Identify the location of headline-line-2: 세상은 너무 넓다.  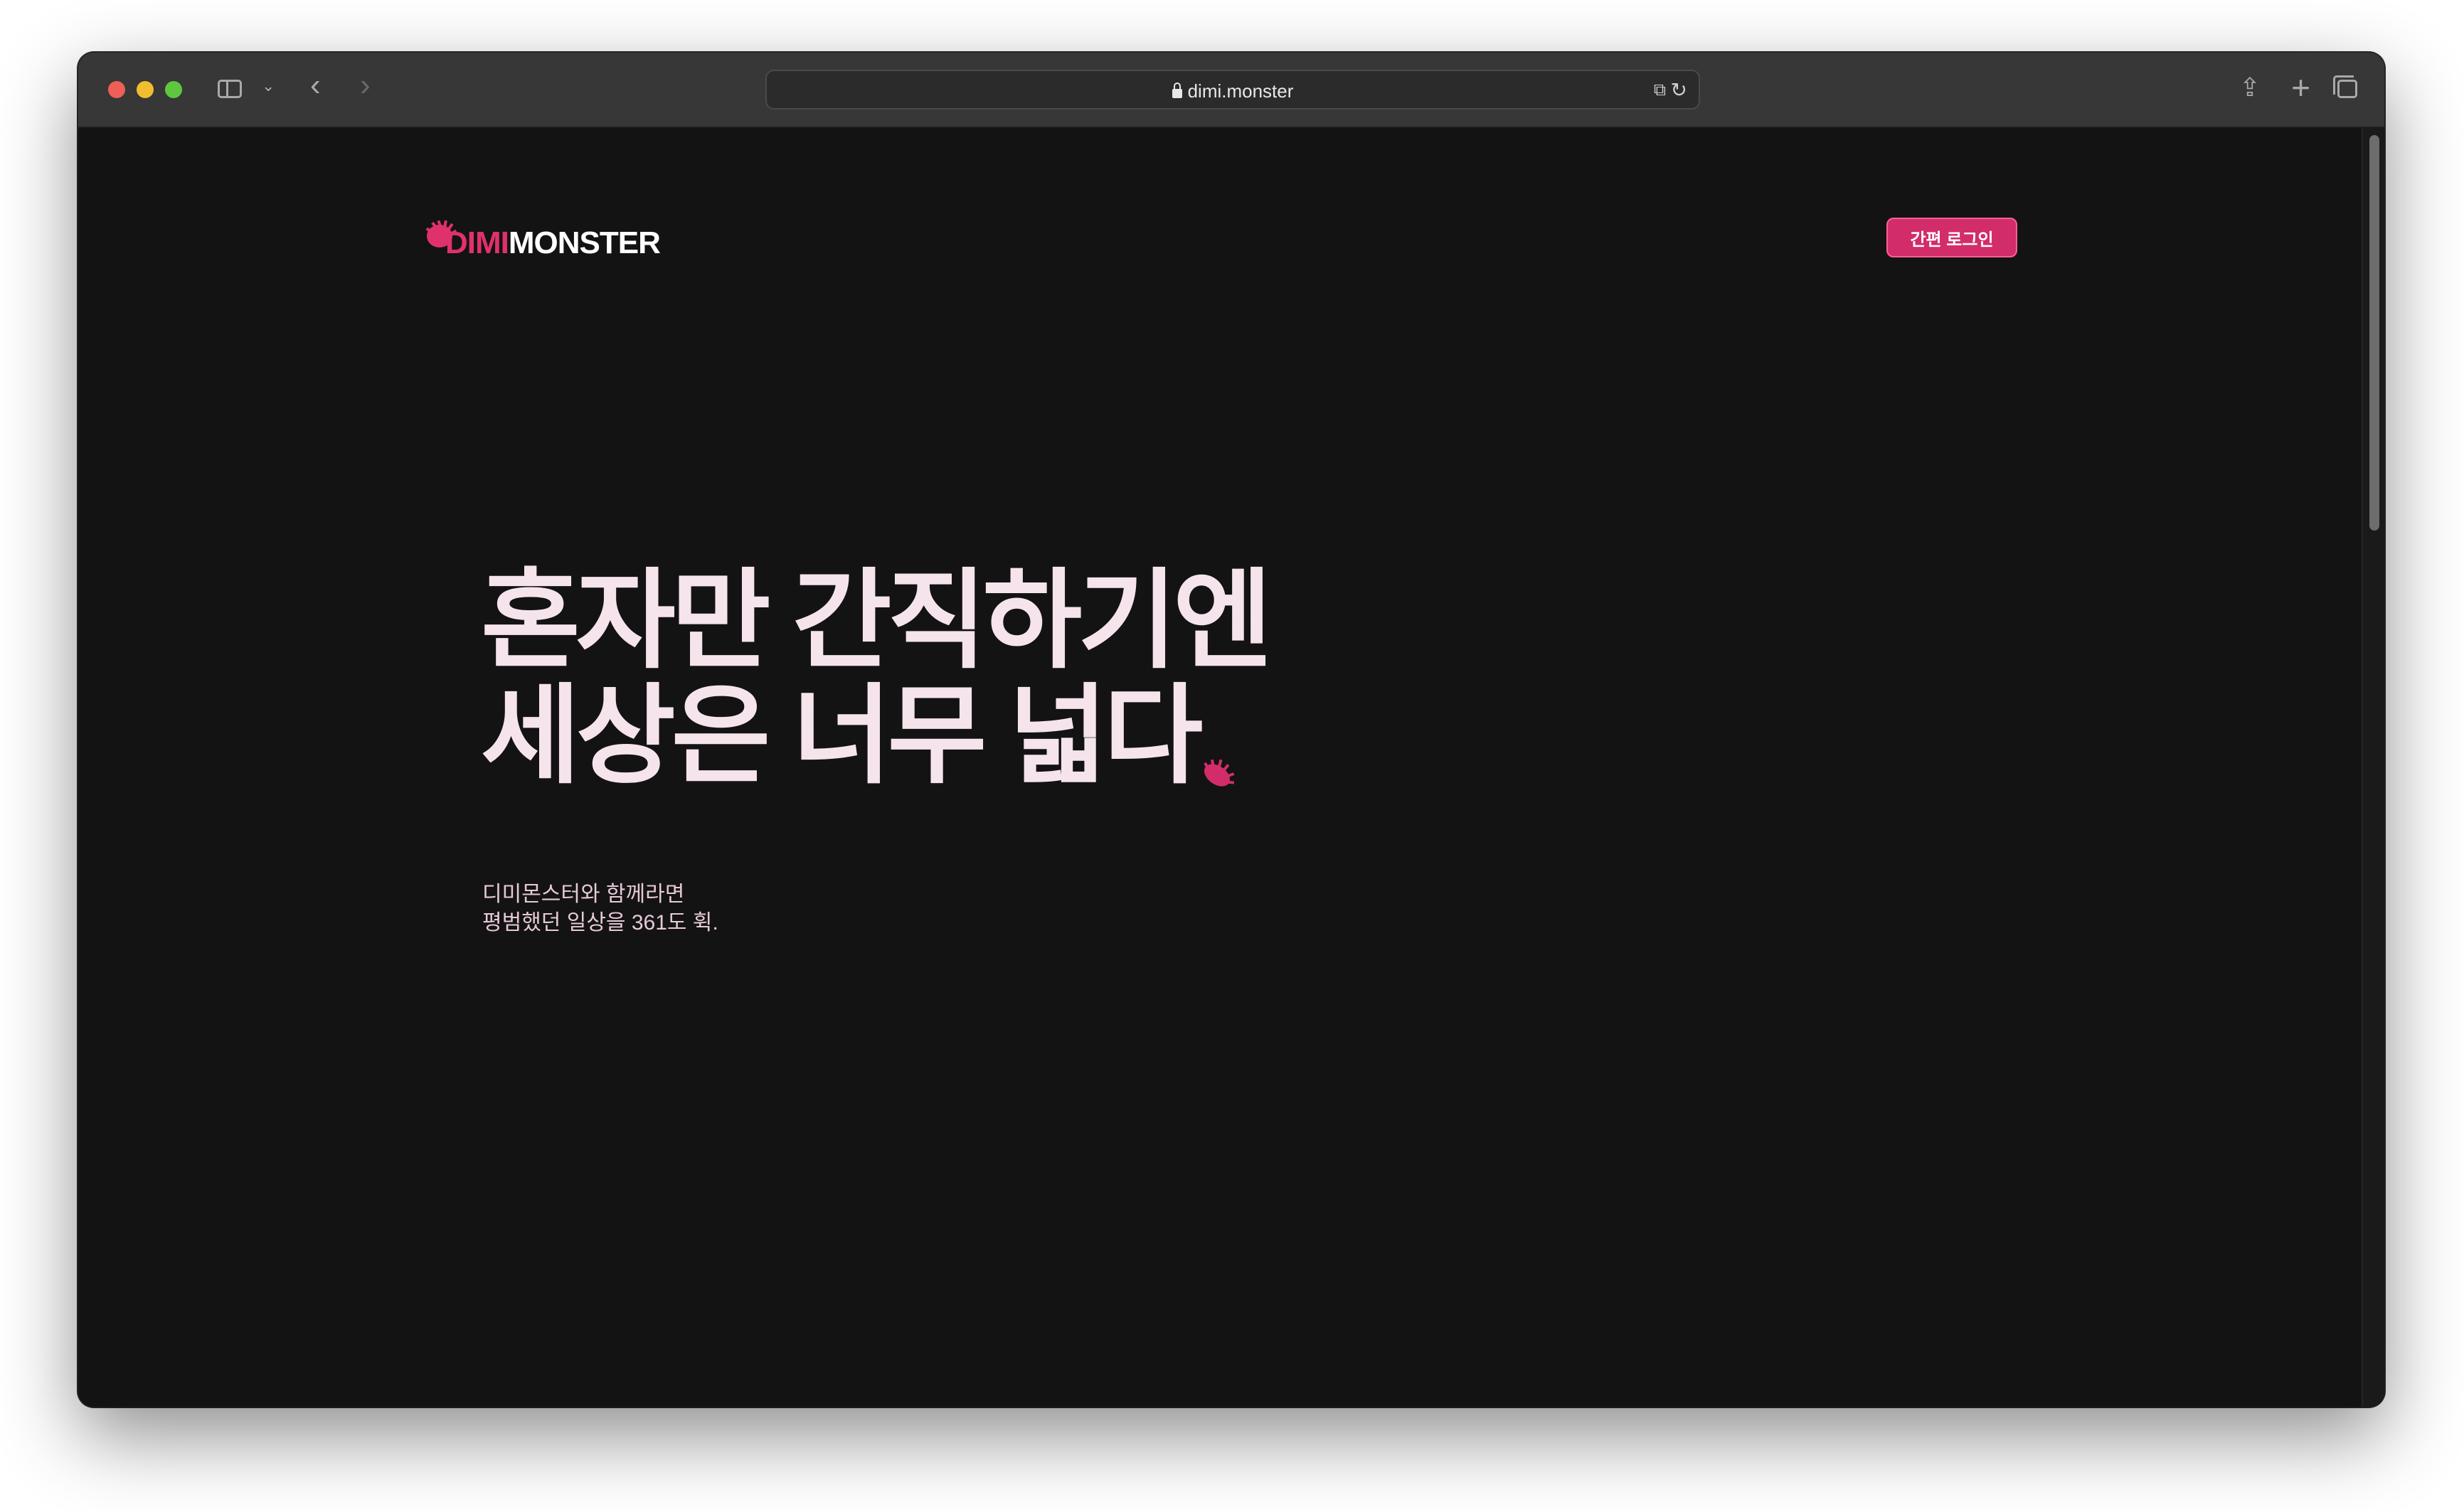
(874, 736).